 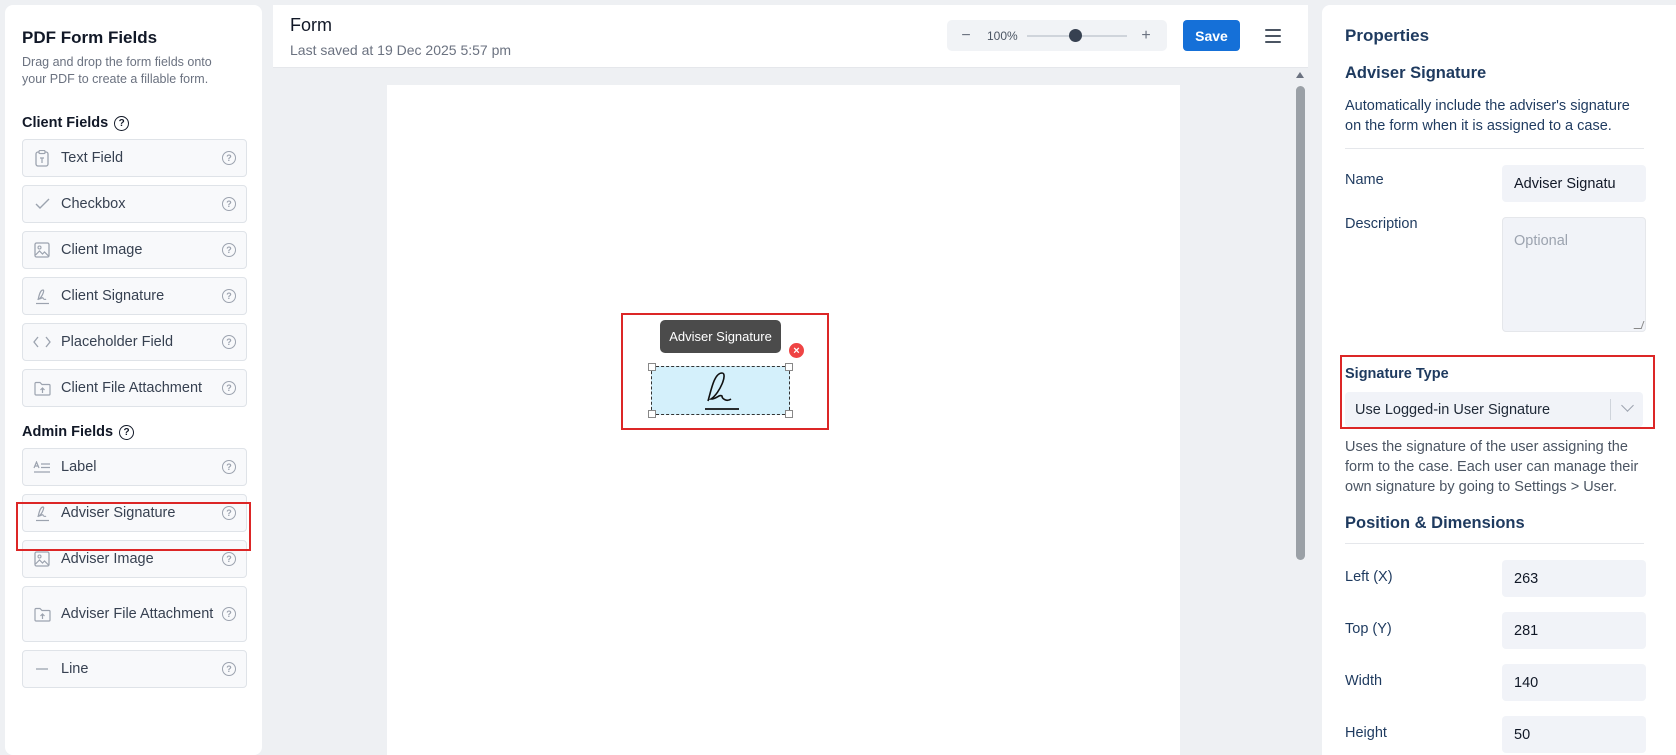 What do you see at coordinates (796, 350) in the screenshot?
I see `remove-field-button: ×` at bounding box center [796, 350].